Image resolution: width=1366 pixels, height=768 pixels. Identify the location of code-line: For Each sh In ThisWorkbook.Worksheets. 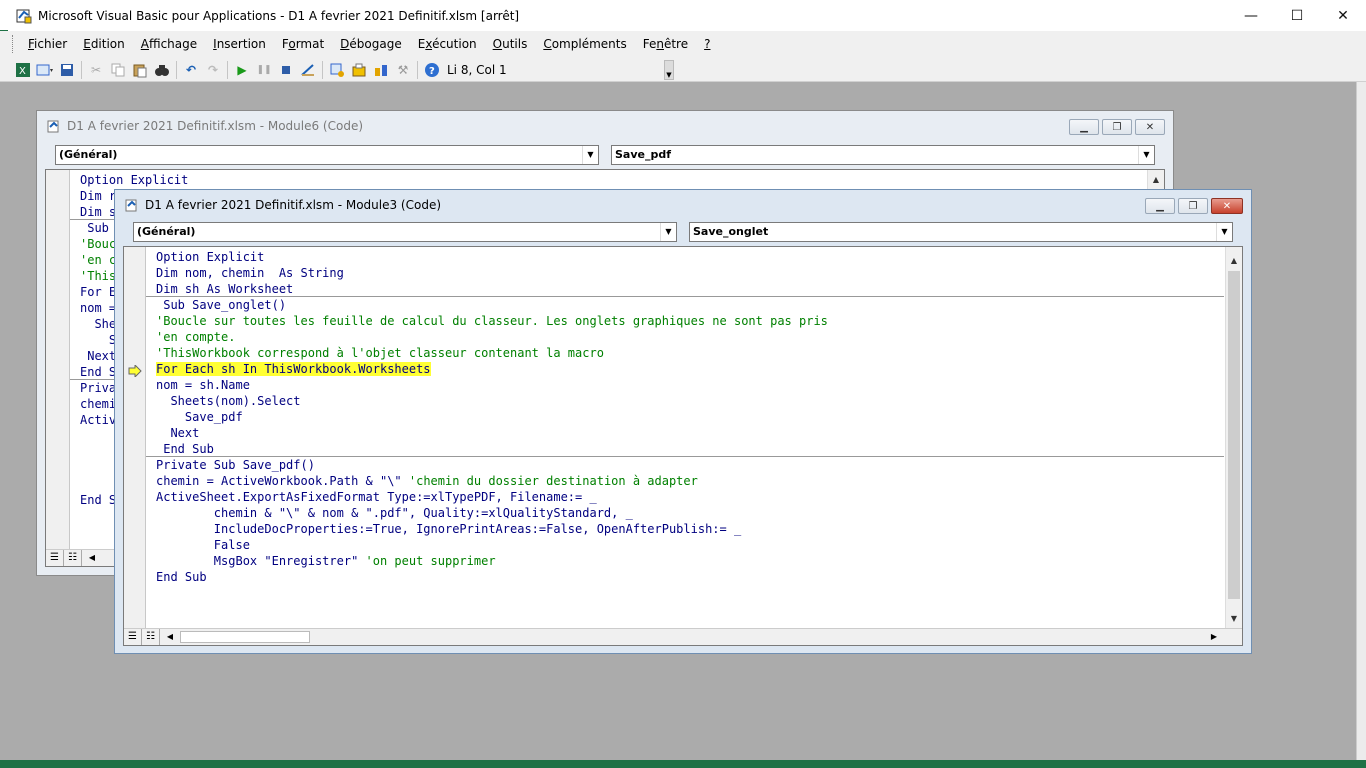
(699, 369).